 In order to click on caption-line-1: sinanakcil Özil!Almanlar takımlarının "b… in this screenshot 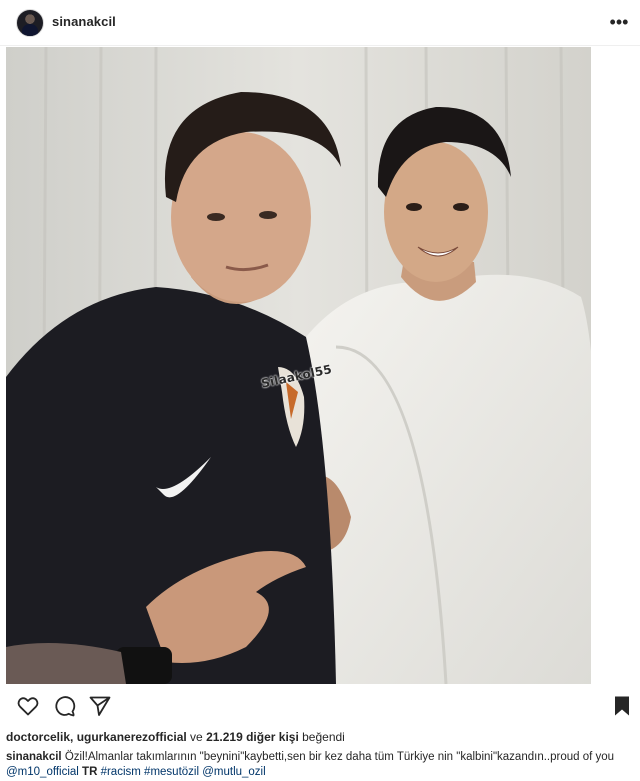, I will do `click(321, 757)`.